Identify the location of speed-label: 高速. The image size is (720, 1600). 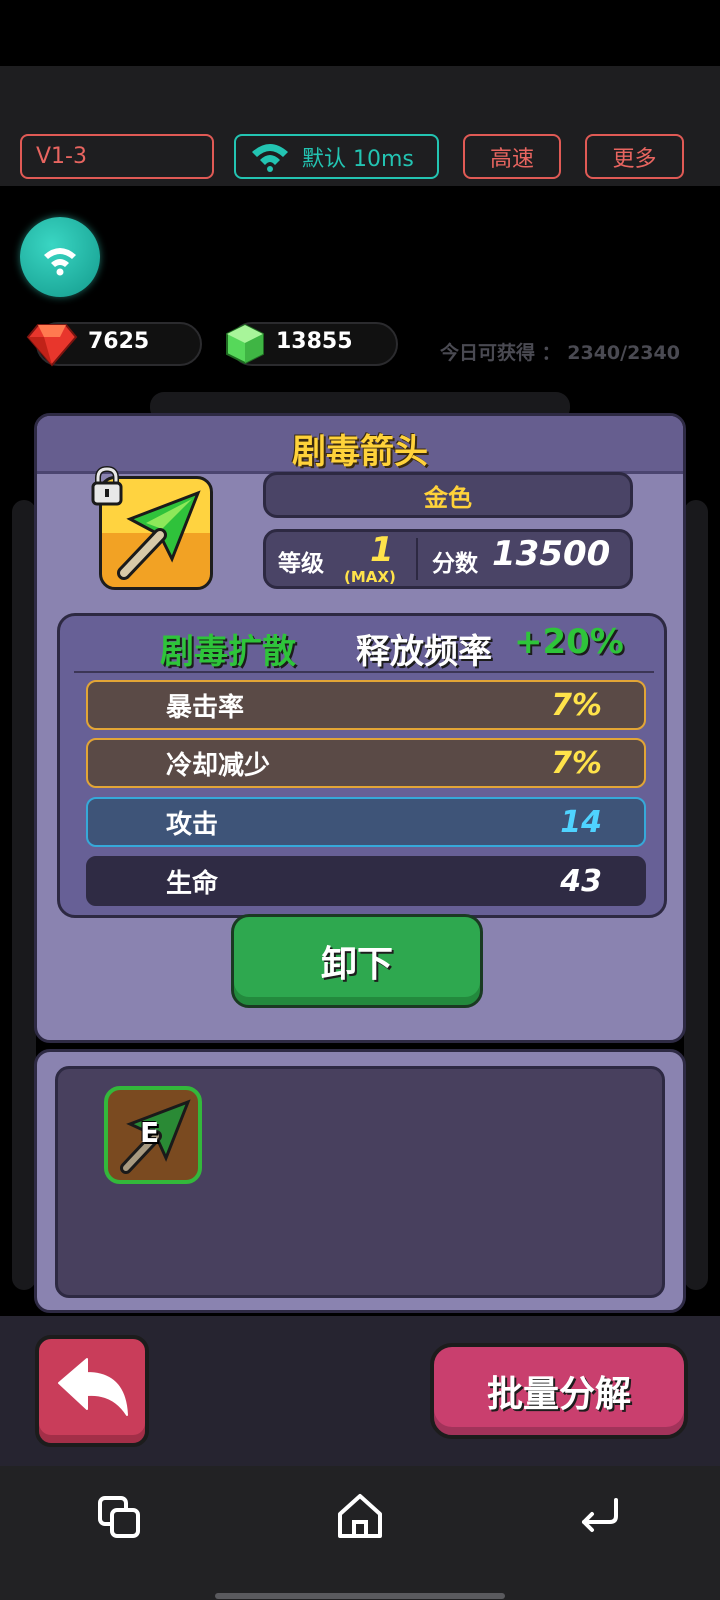
(511, 159).